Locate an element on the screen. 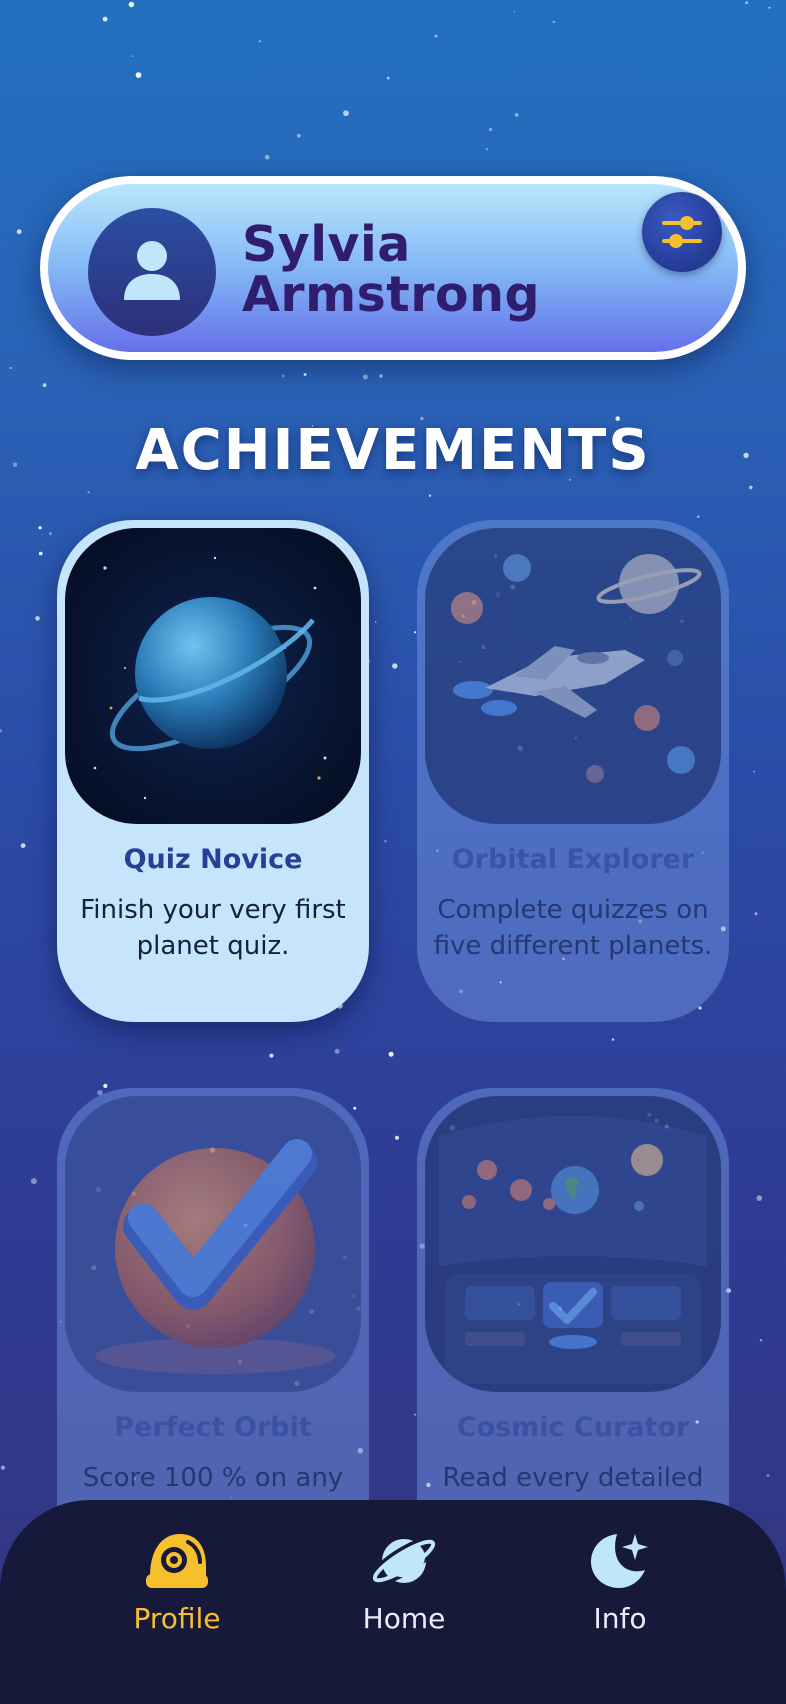 Image resolution: width=786 pixels, height=1704 pixels. achievement-title: Quiz Novice is located at coordinates (213, 859).